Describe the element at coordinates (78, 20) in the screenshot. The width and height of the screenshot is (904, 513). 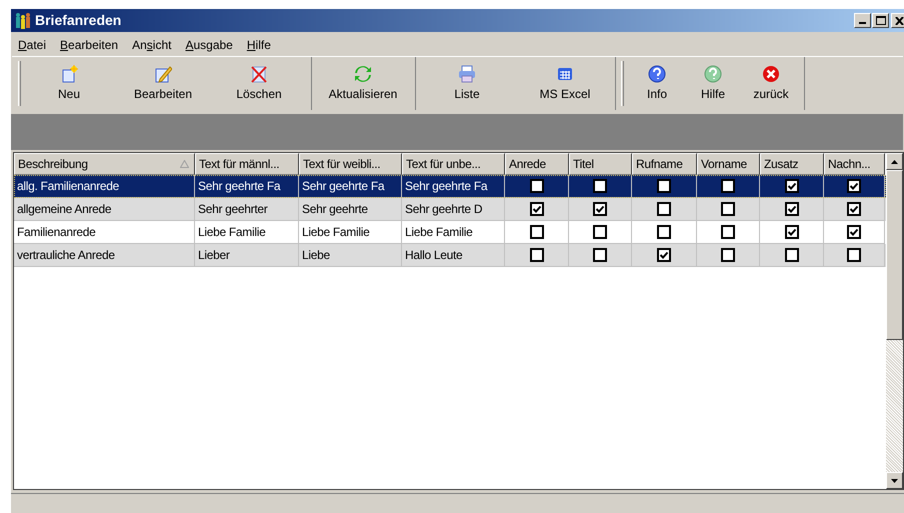
I see `window-title: Briefanreden` at that location.